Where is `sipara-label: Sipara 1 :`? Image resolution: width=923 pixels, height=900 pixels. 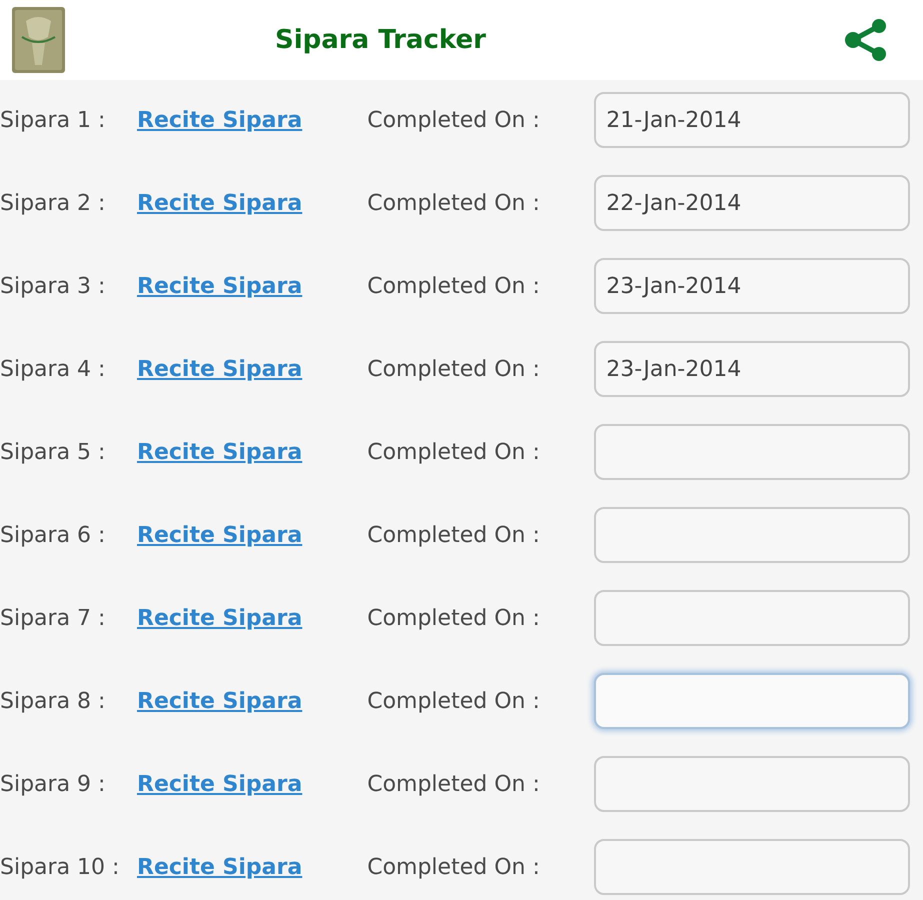
sipara-label: Sipara 1 : is located at coordinates (53, 120).